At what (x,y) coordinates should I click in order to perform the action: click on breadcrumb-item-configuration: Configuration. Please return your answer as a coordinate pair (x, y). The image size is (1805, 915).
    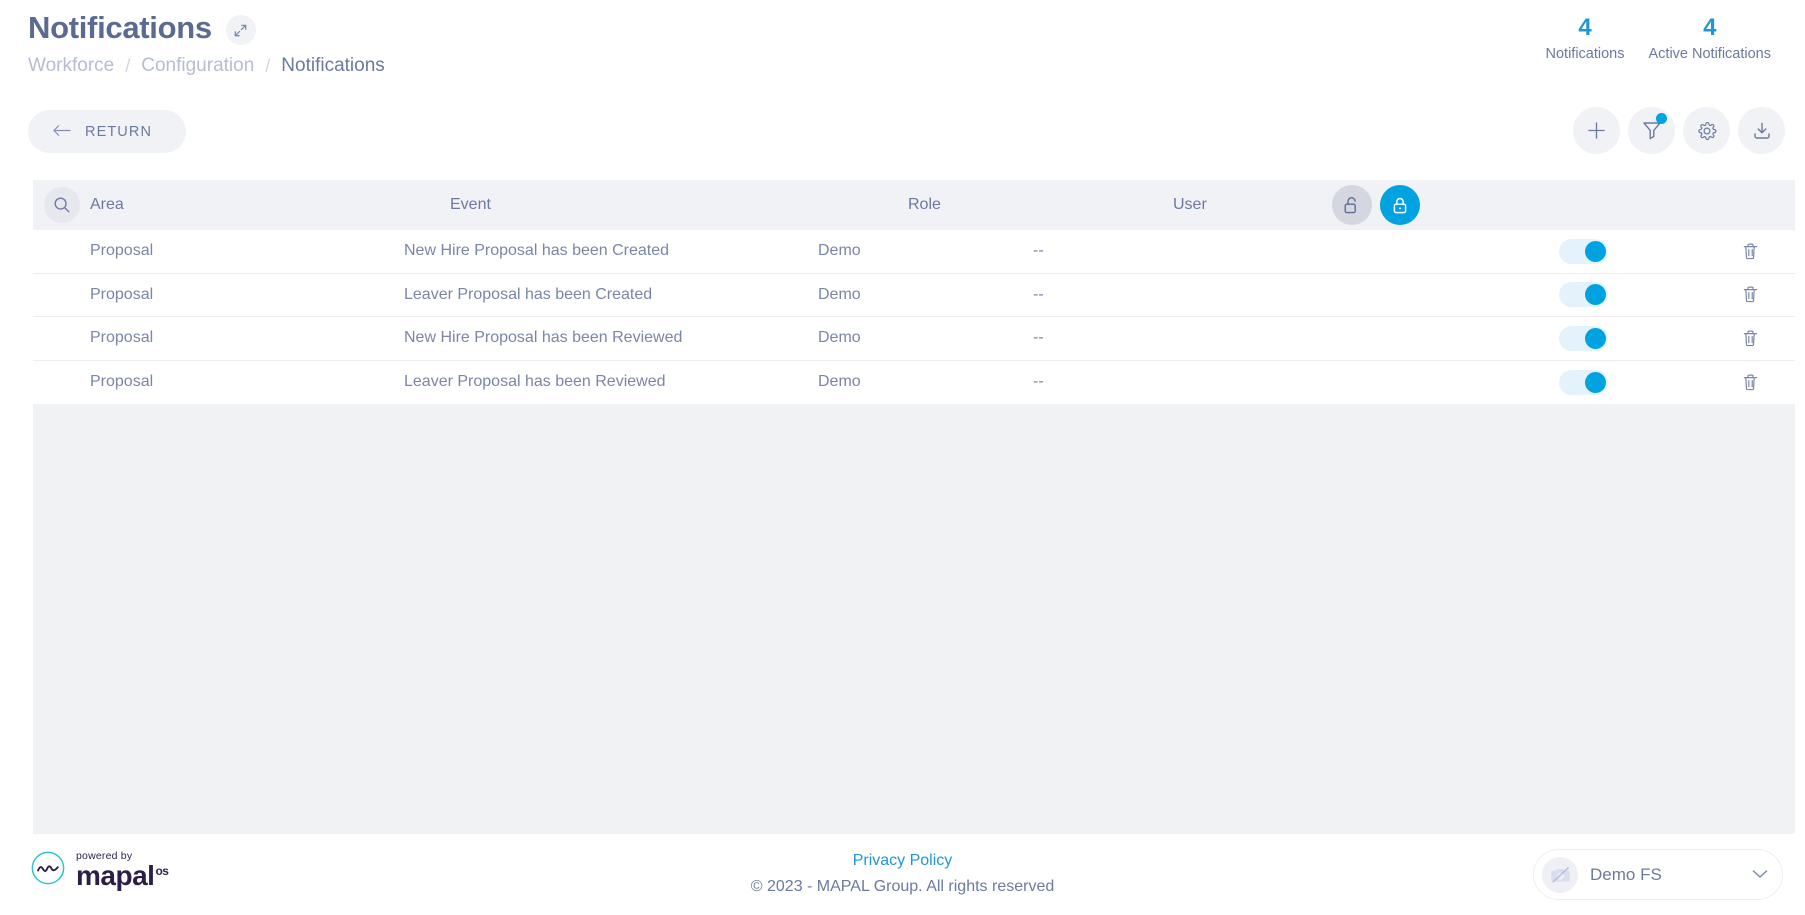
    Looking at the image, I should click on (197, 66).